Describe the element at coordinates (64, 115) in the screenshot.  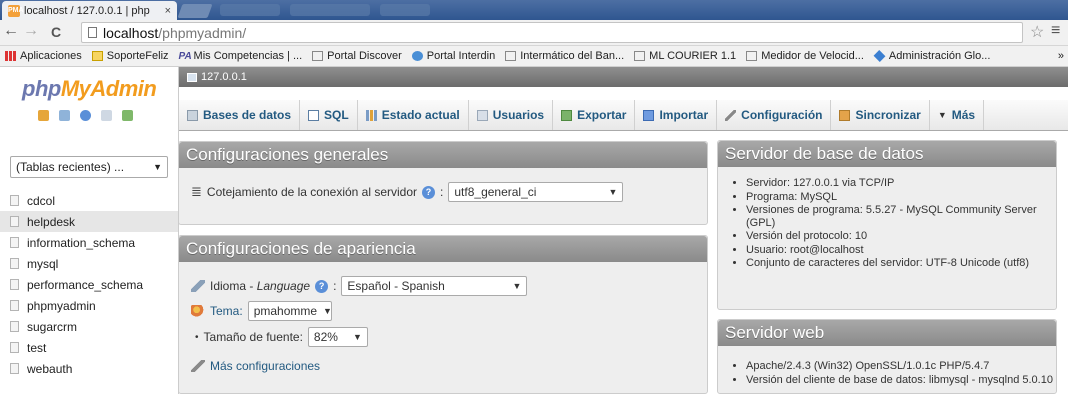
I see `exit-icon` at that location.